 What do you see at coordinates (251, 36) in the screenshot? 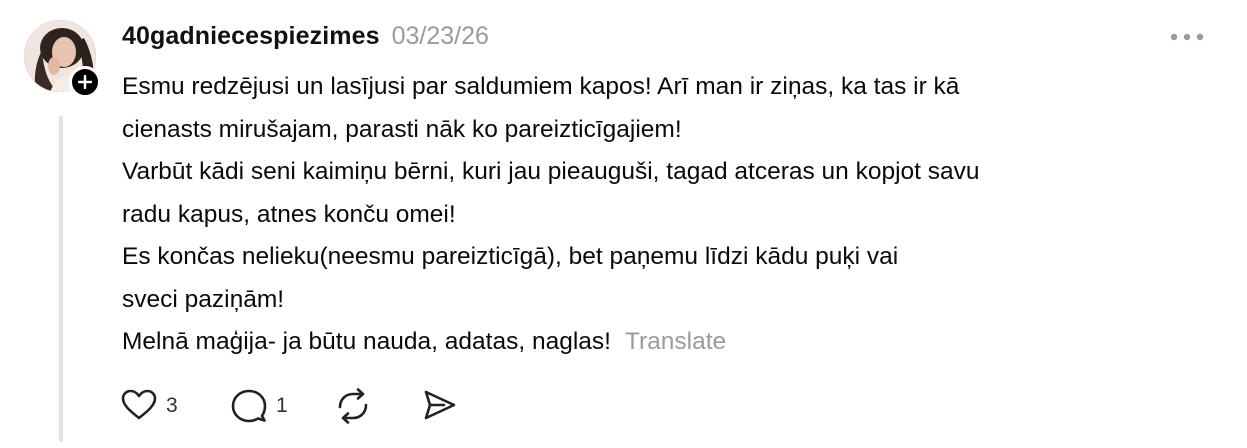
I see `username-link: 40gadniecespiezimes` at bounding box center [251, 36].